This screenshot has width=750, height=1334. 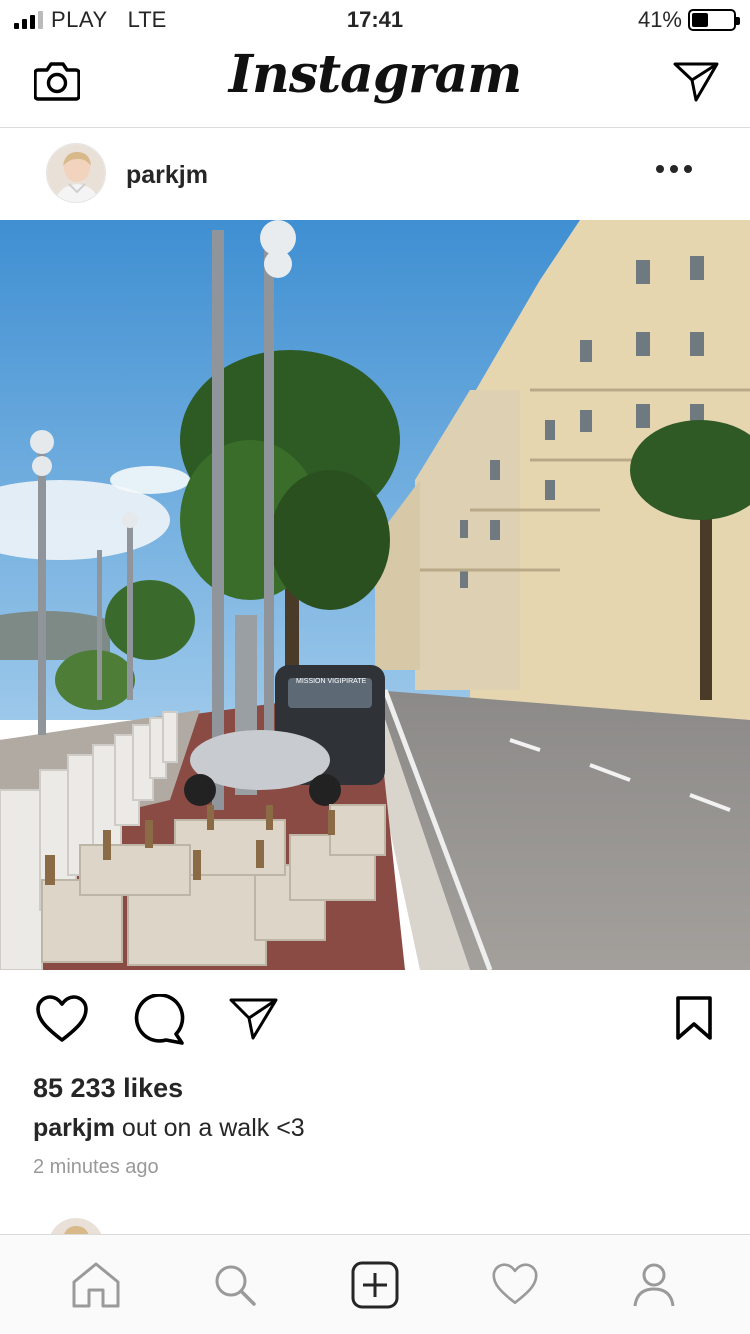 I want to click on carrier-name: PLAY, so click(x=79, y=19).